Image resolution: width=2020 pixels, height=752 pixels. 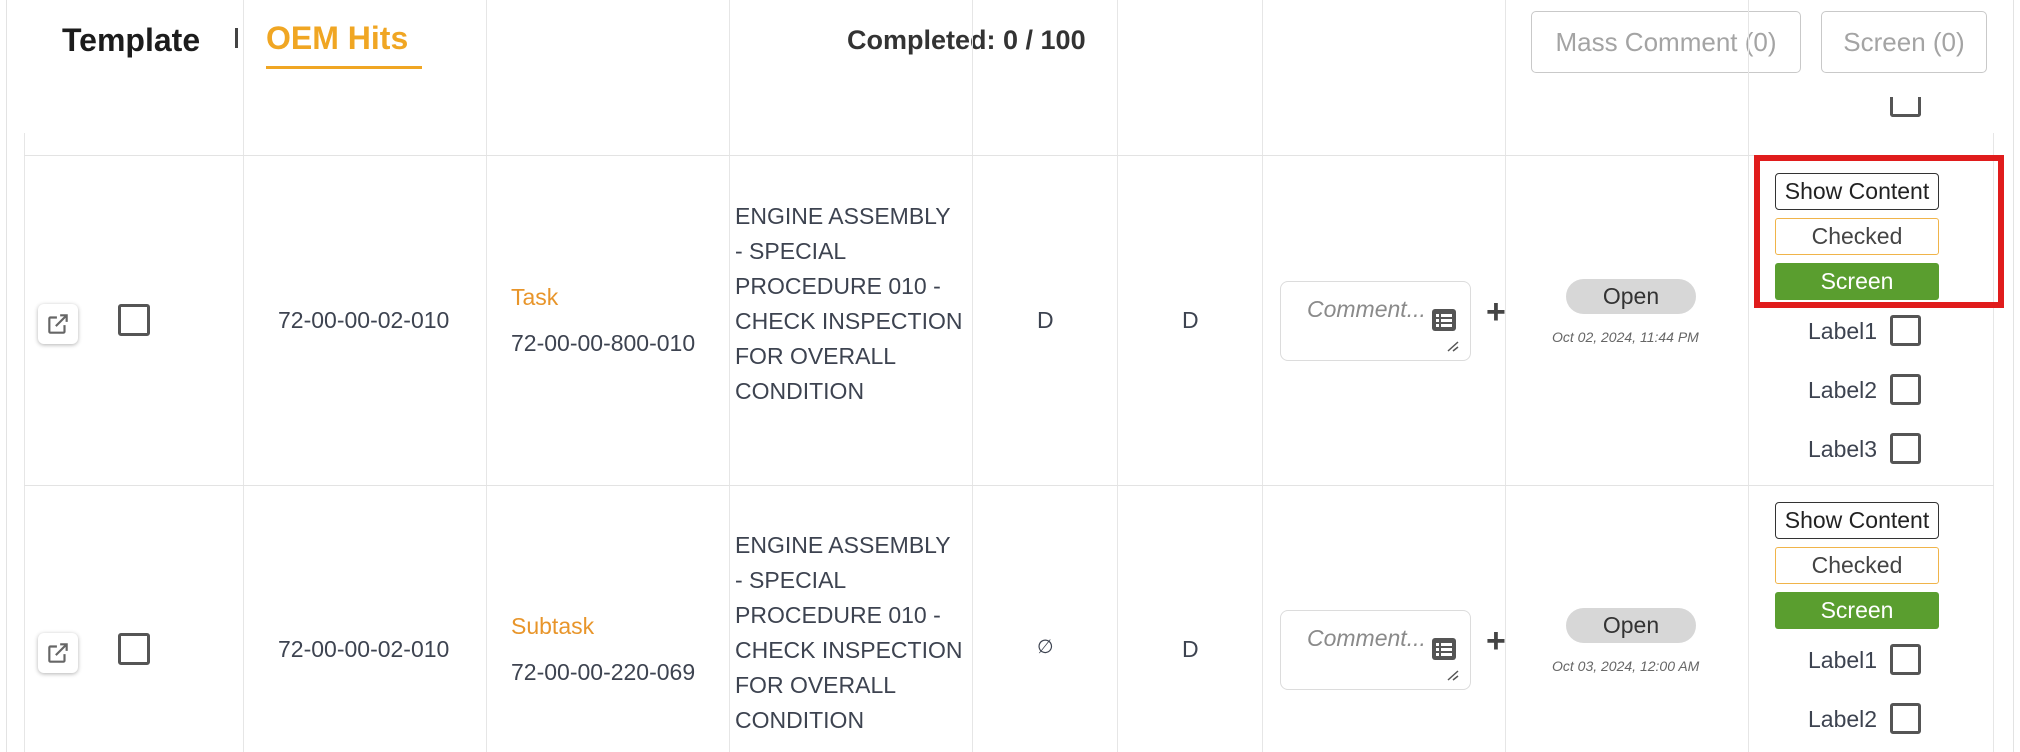 I want to click on mass-comment-button: Mass Comment (0), so click(x=1666, y=42).